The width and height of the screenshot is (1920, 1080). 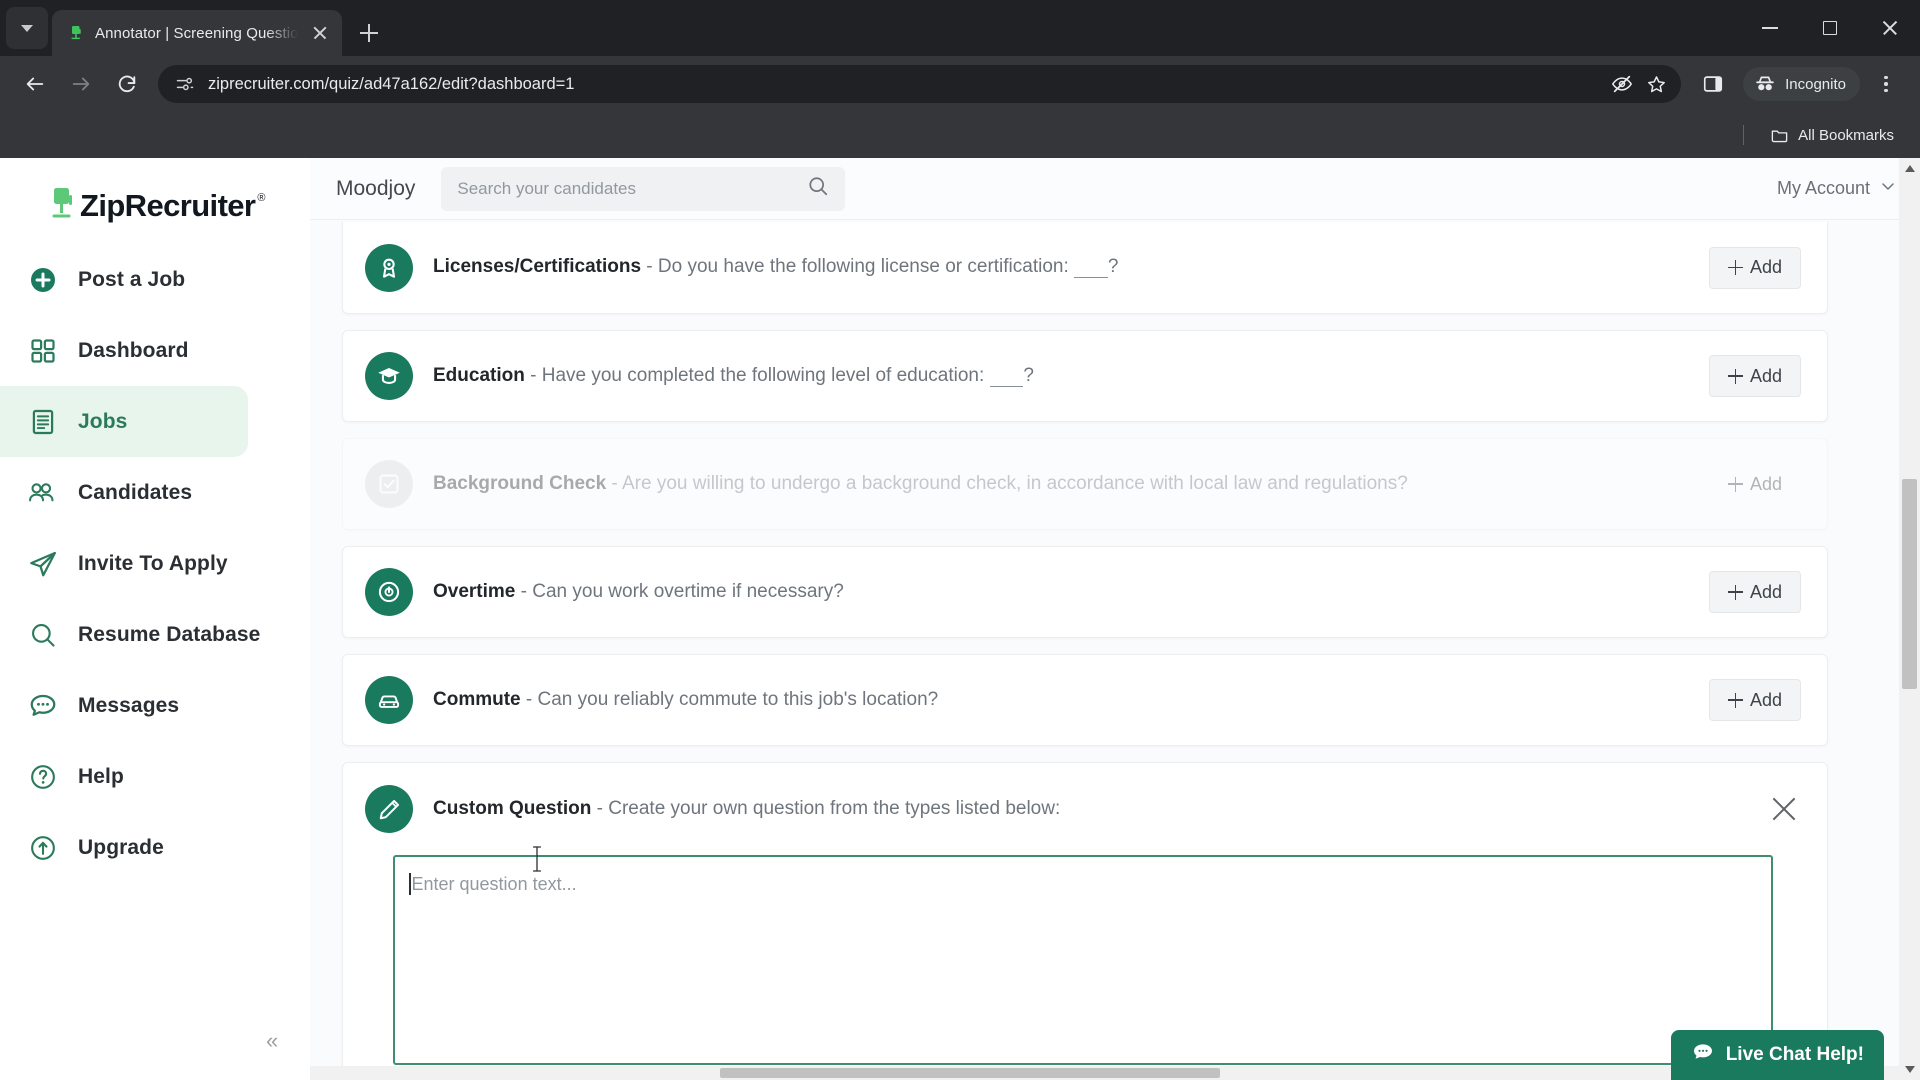 I want to click on checkbox-check-icon, so click(x=389, y=484).